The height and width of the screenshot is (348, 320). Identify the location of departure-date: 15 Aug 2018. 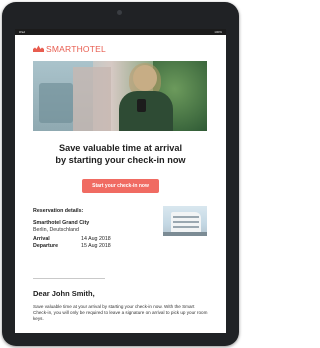
(96, 246).